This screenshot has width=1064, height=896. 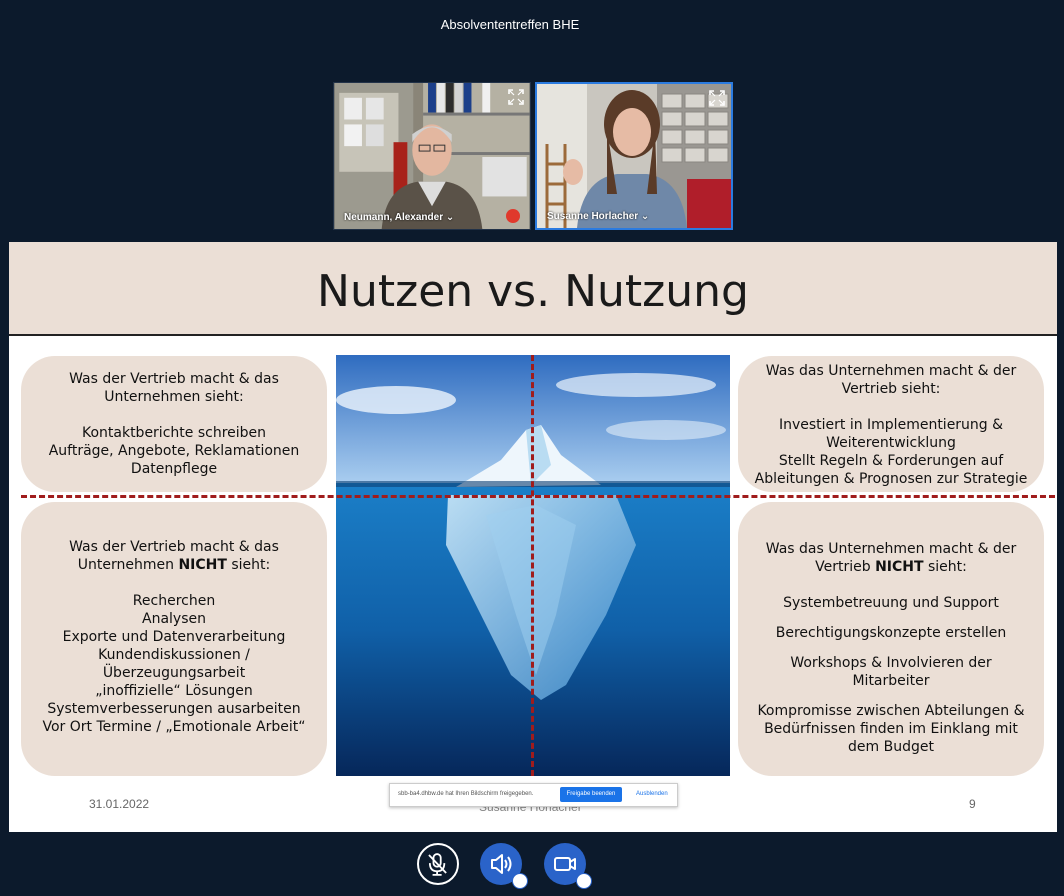 I want to click on center-divider, so click(x=532, y=565).